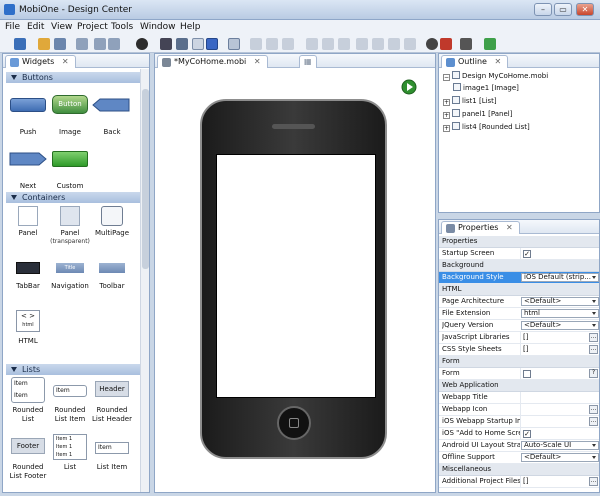 The height and width of the screenshot is (496, 600). Describe the element at coordinates (312, 44) in the screenshot. I see `align-top-icon` at that location.